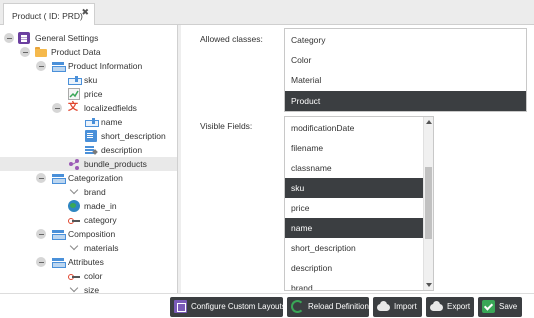 This screenshot has height=318, width=534. What do you see at coordinates (323, 128) in the screenshot?
I see `list-option-label: modificationDate` at bounding box center [323, 128].